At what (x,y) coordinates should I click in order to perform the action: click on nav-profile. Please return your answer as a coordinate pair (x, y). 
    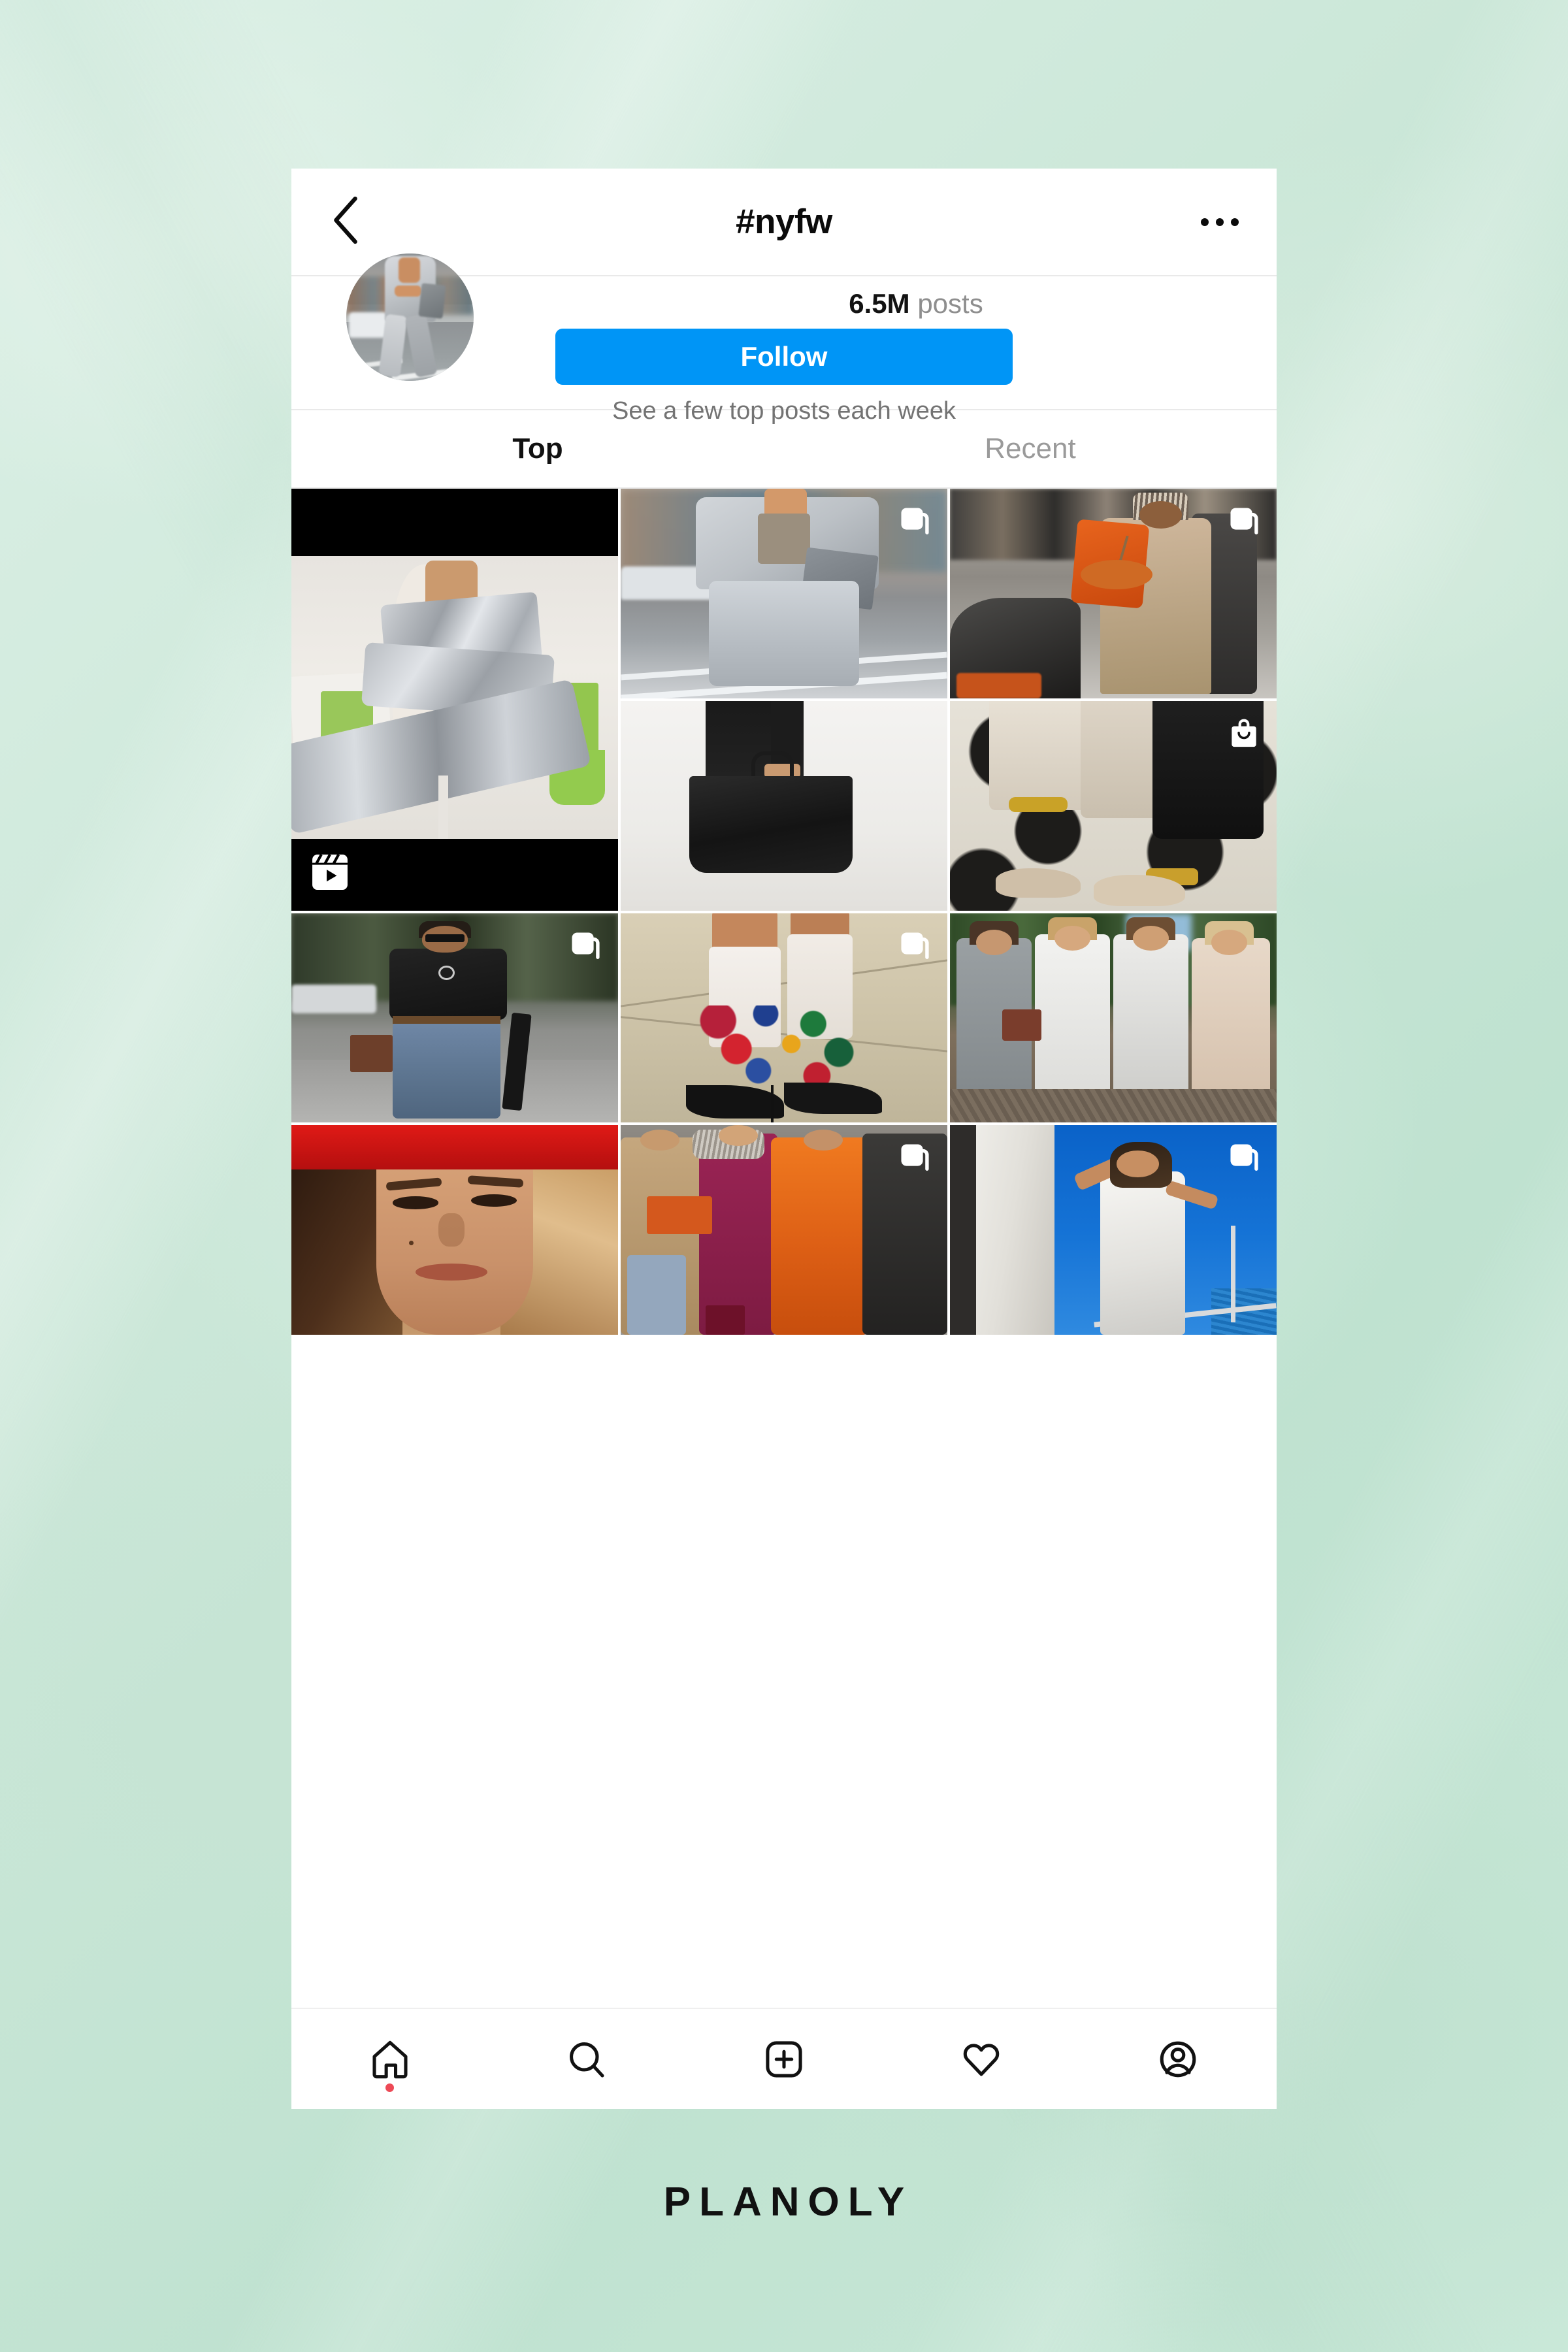
    Looking at the image, I should click on (1178, 2059).